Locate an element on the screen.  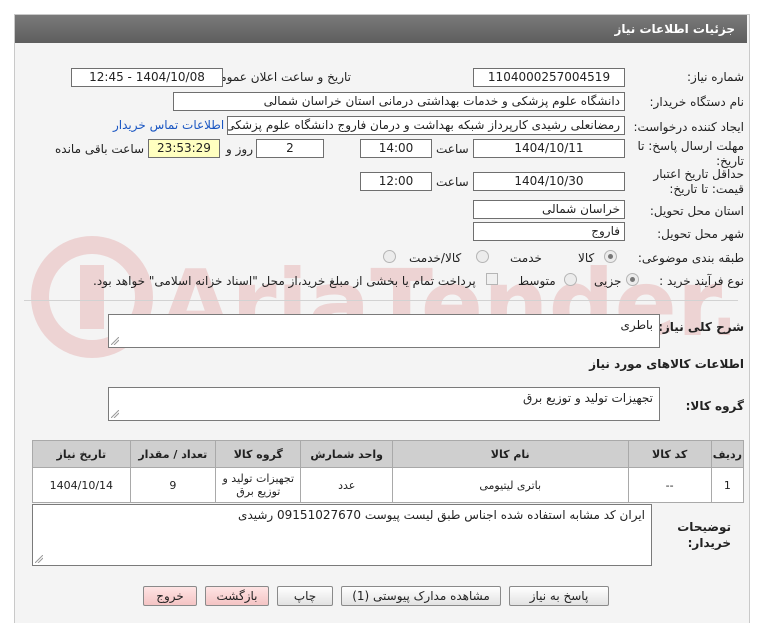
creator-label: ایجاد کننده درخواست: is located at coordinates (688, 127).